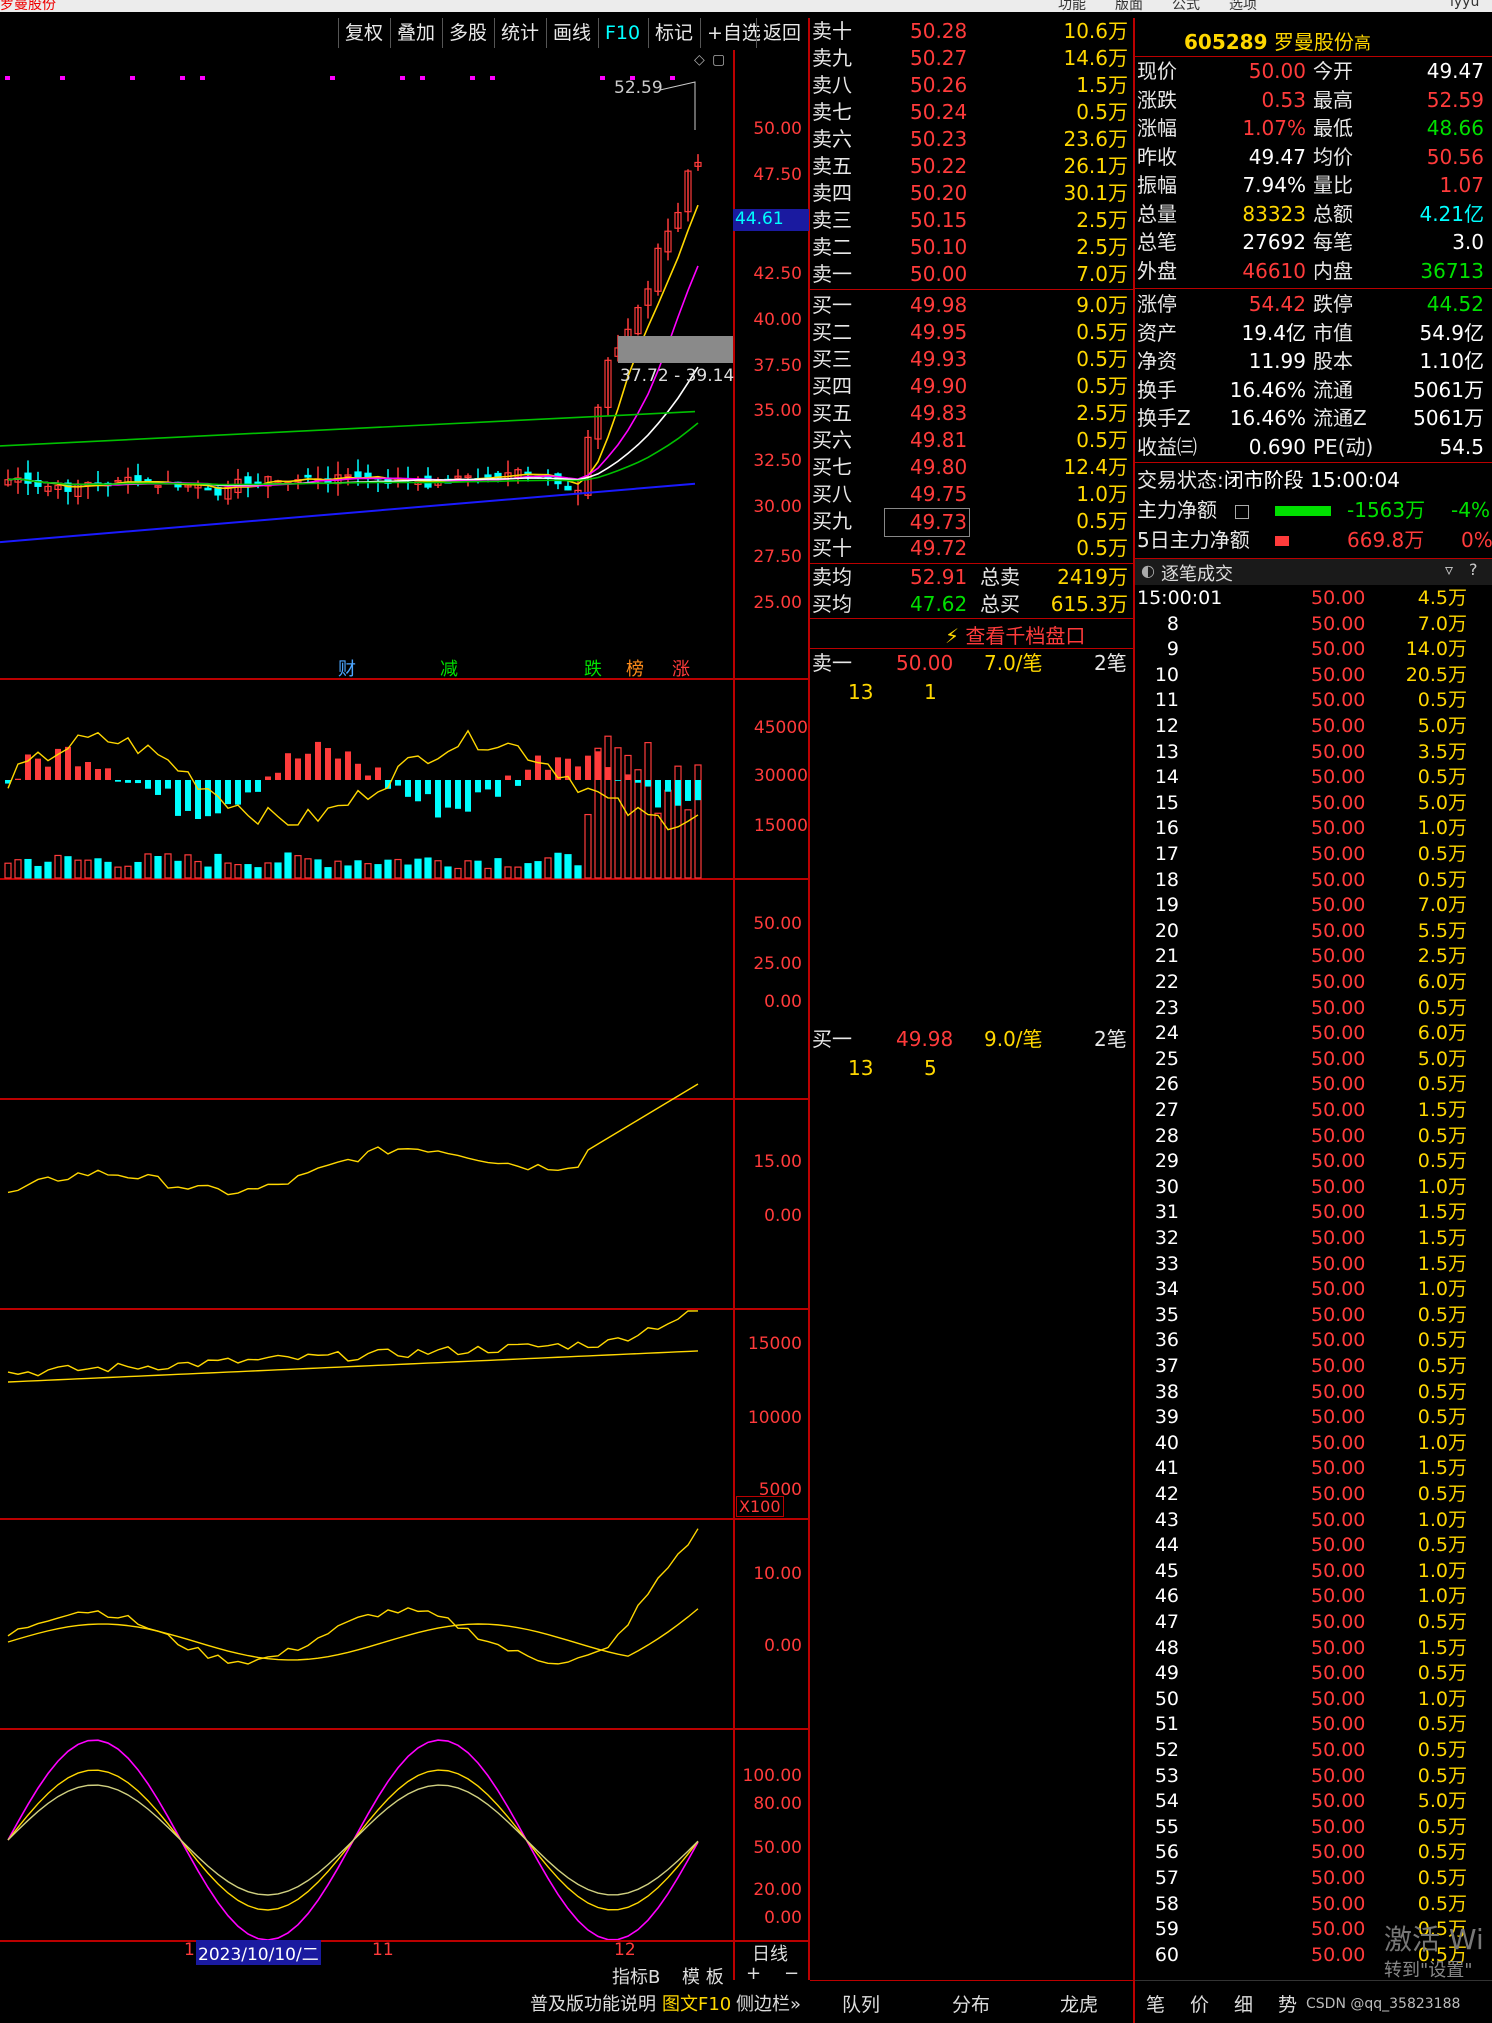 The width and height of the screenshot is (1492, 2023). I want to click on avg-price: 47.62, so click(939, 604).